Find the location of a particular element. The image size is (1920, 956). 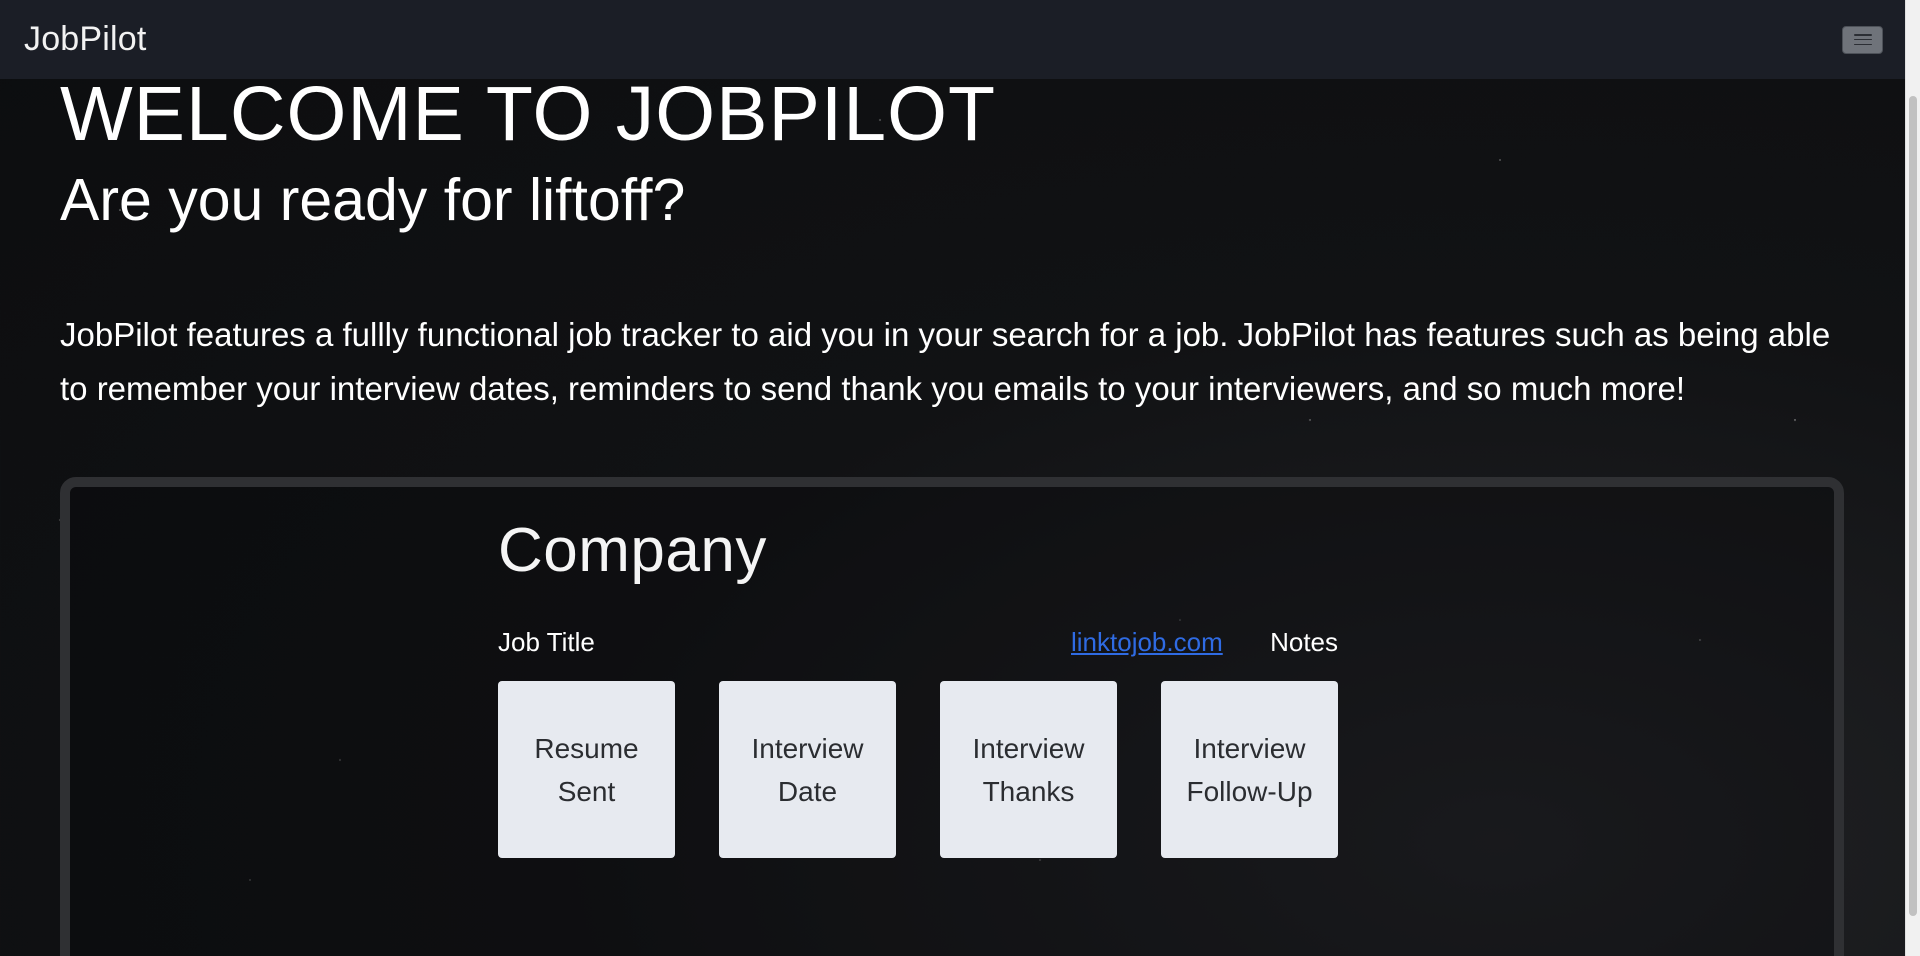

company-name: Company is located at coordinates (632, 550).